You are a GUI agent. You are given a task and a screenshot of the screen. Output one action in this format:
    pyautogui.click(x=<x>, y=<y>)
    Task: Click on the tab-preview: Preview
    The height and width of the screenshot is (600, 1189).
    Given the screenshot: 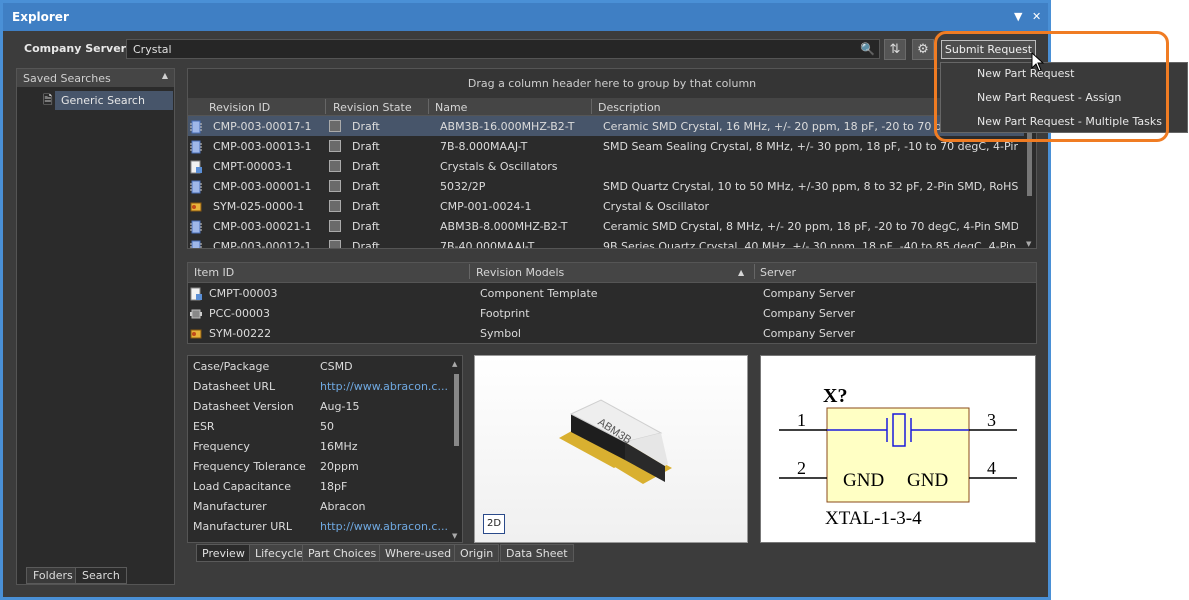 What is the action you would take?
    pyautogui.click(x=223, y=553)
    